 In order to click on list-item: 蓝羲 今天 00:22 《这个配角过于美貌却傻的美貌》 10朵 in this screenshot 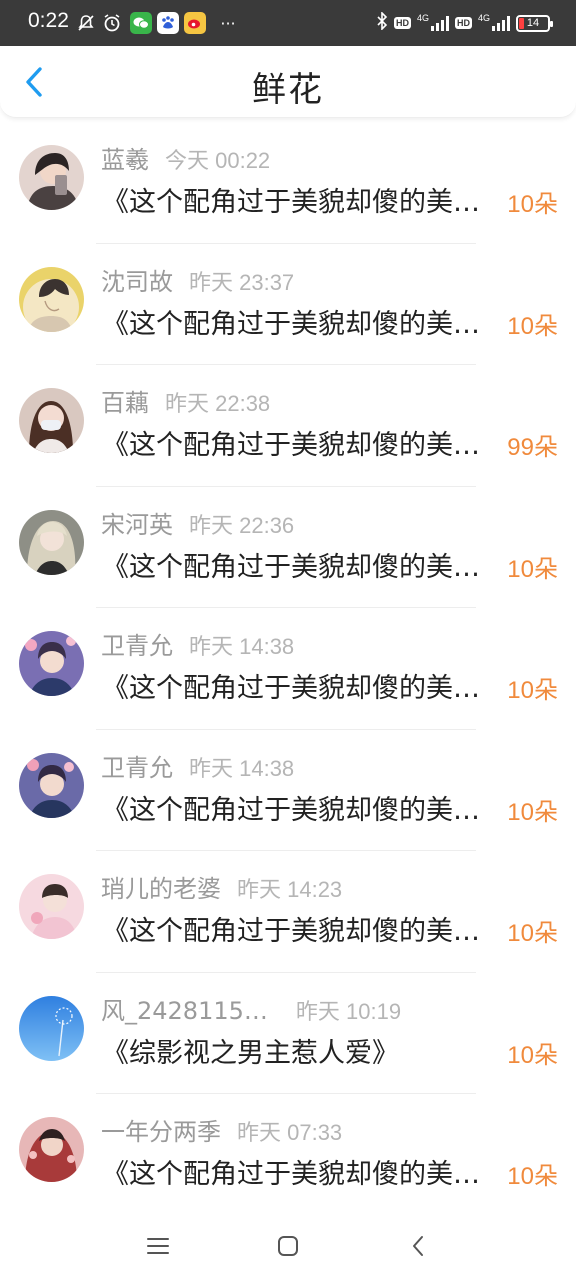, I will do `click(288, 183)`.